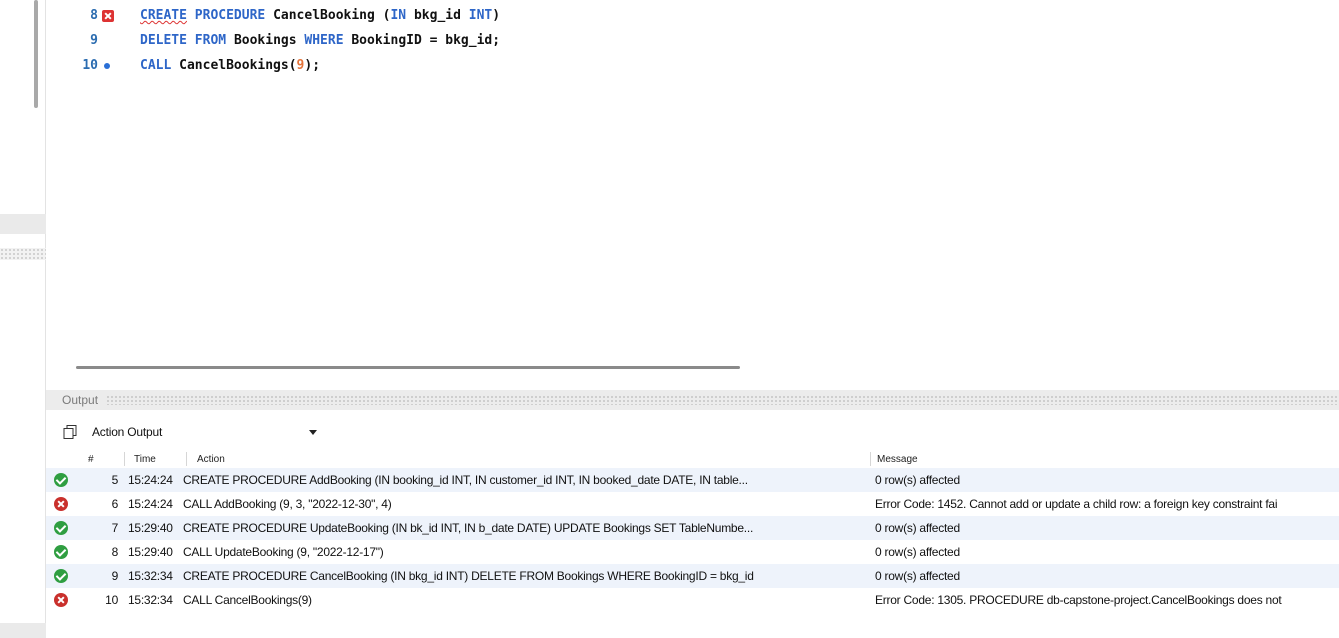 This screenshot has height=638, width=1339. What do you see at coordinates (94, 40) in the screenshot?
I see `line-number: 9` at bounding box center [94, 40].